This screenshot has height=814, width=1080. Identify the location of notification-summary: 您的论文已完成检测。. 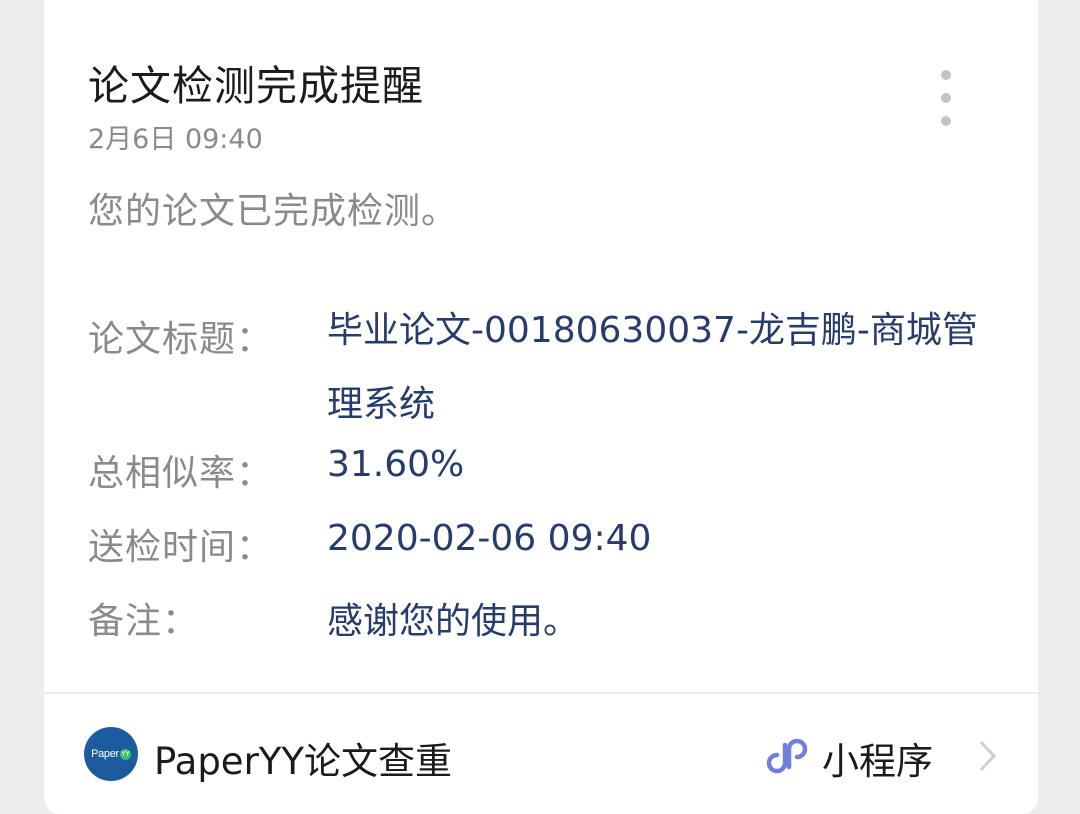
(273, 211).